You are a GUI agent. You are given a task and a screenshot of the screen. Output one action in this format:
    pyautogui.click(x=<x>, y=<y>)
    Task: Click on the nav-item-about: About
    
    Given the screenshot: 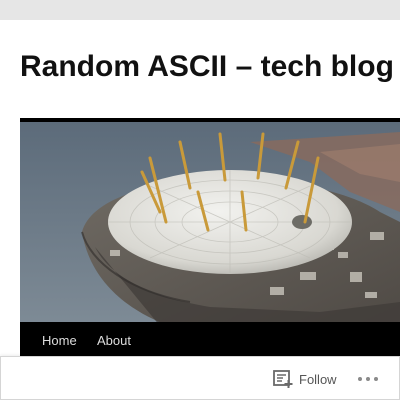 What is the action you would take?
    pyautogui.click(x=114, y=341)
    